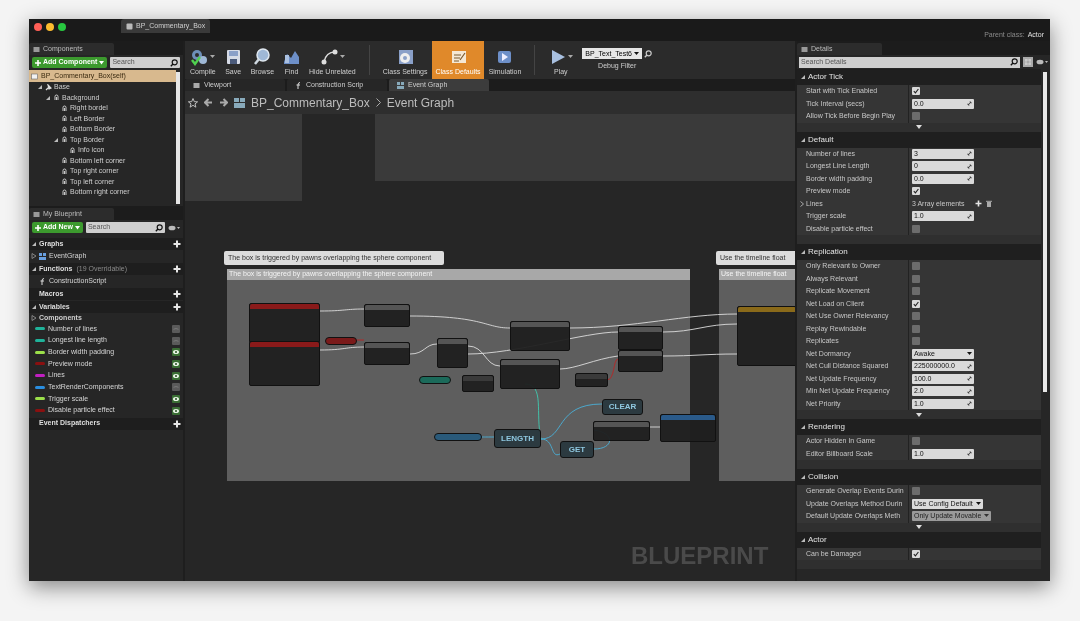  I want to click on breadcrumb-item: Event Graph, so click(420, 102).